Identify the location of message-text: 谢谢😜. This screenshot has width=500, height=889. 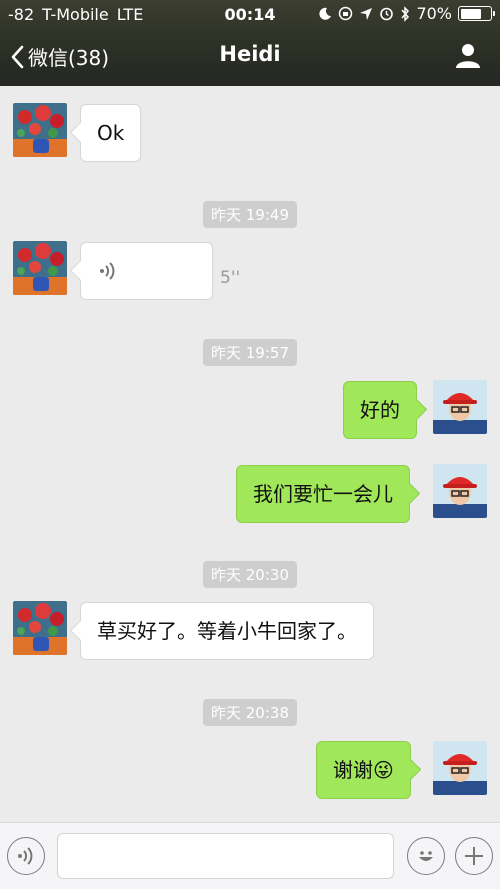
(363, 770).